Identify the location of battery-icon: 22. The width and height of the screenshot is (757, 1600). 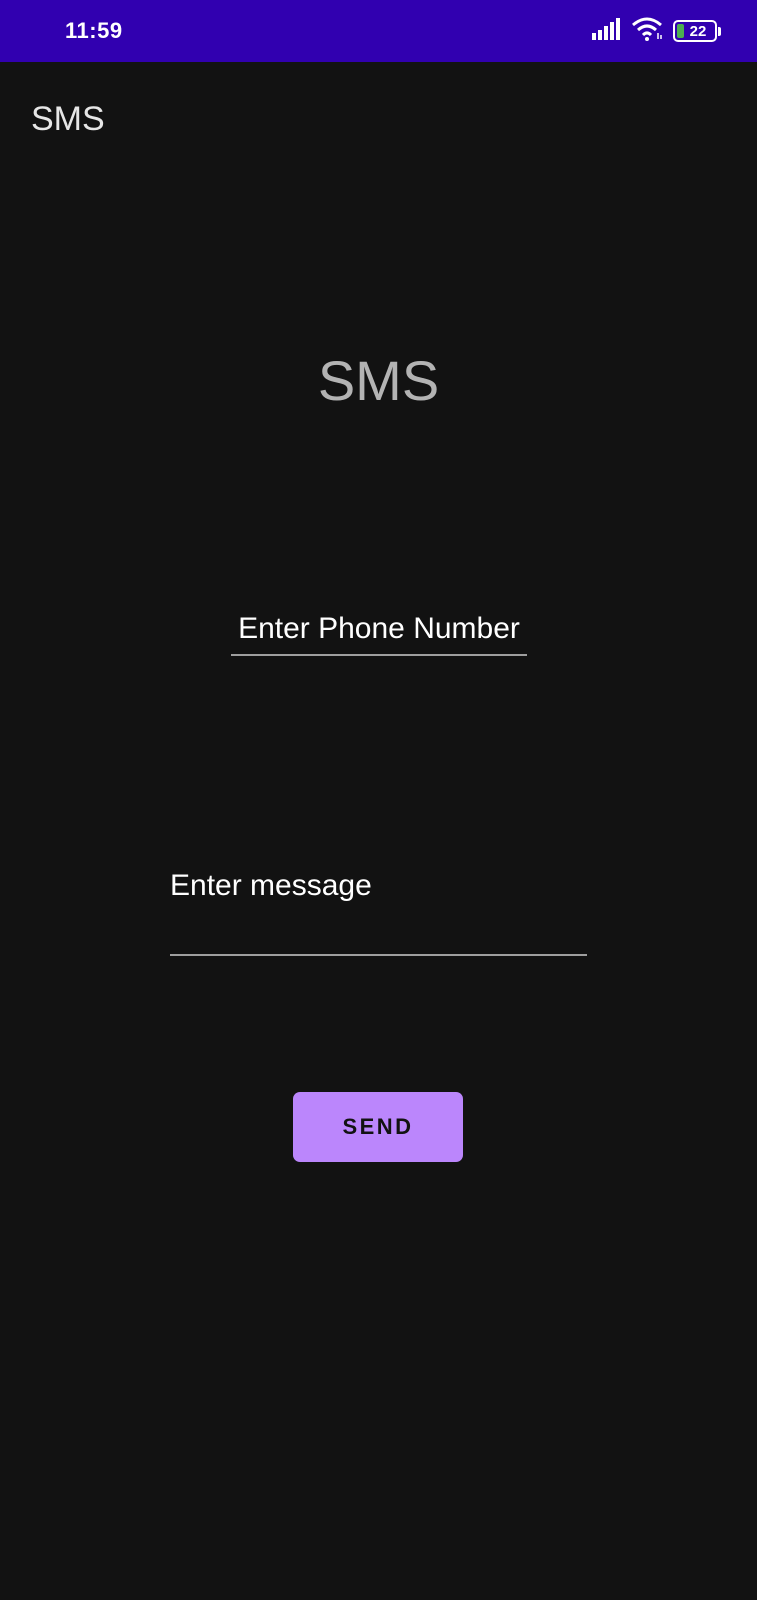
(697, 31).